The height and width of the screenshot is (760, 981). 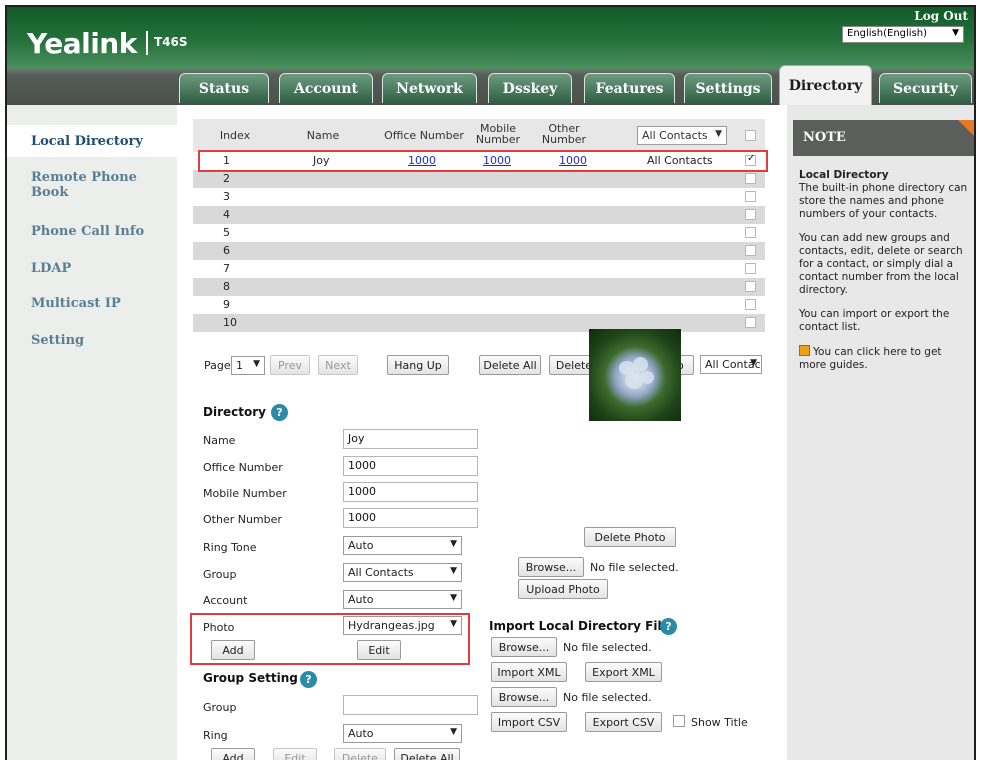 What do you see at coordinates (429, 88) in the screenshot?
I see `tab-network: Network` at bounding box center [429, 88].